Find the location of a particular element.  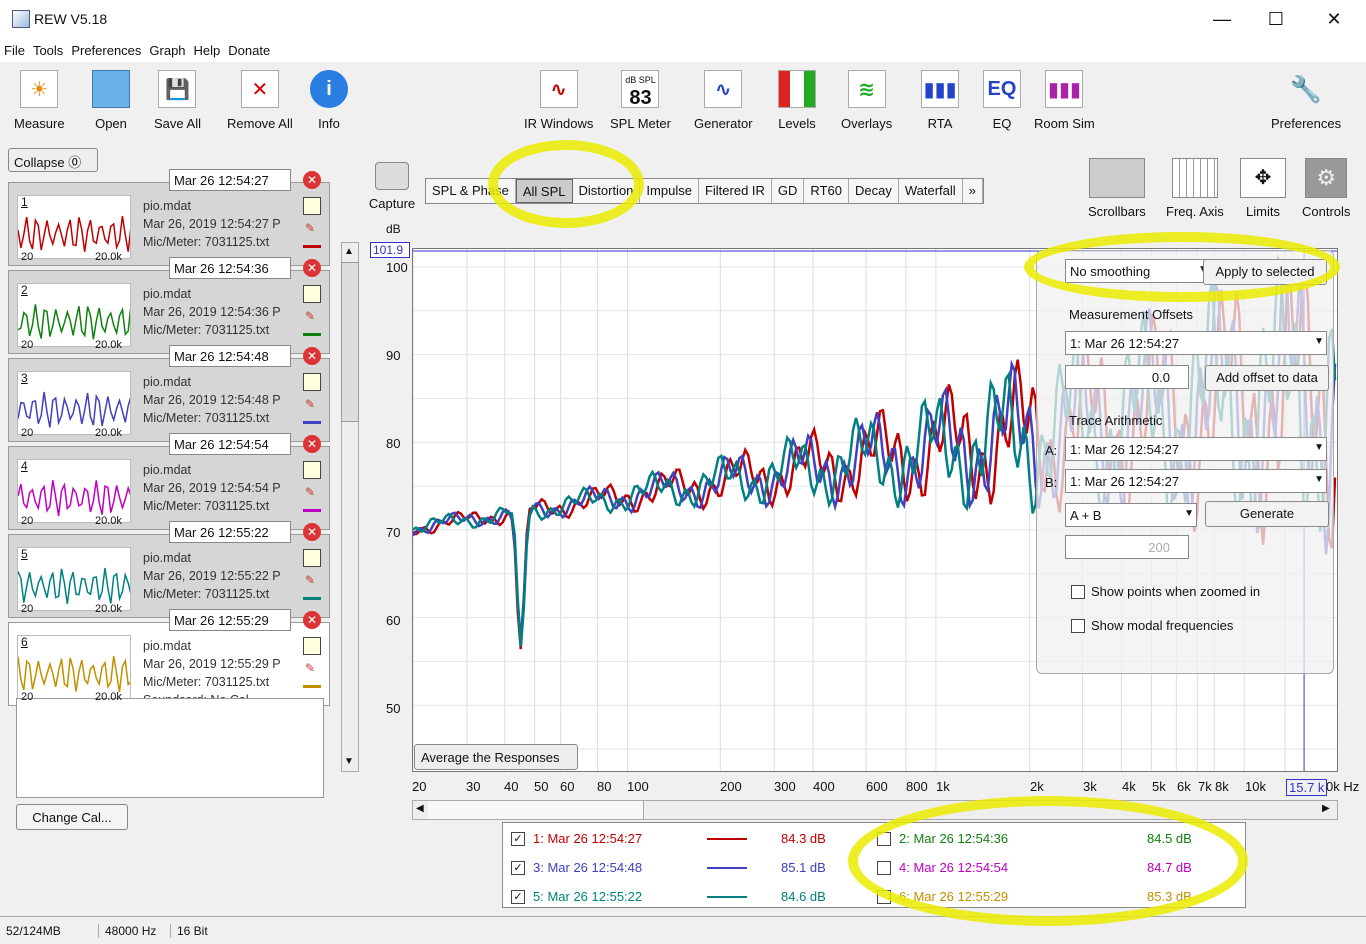

vertical-scroll-thumb is located at coordinates (350, 342).